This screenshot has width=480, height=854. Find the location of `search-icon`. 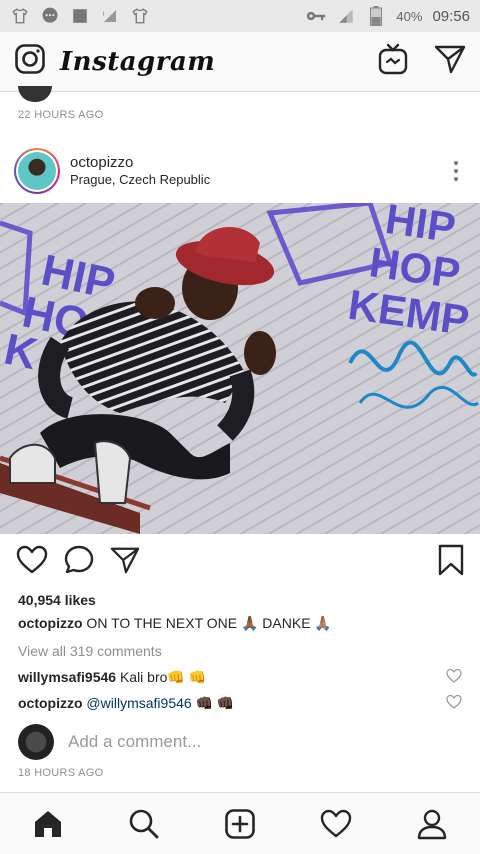

search-icon is located at coordinates (144, 824).